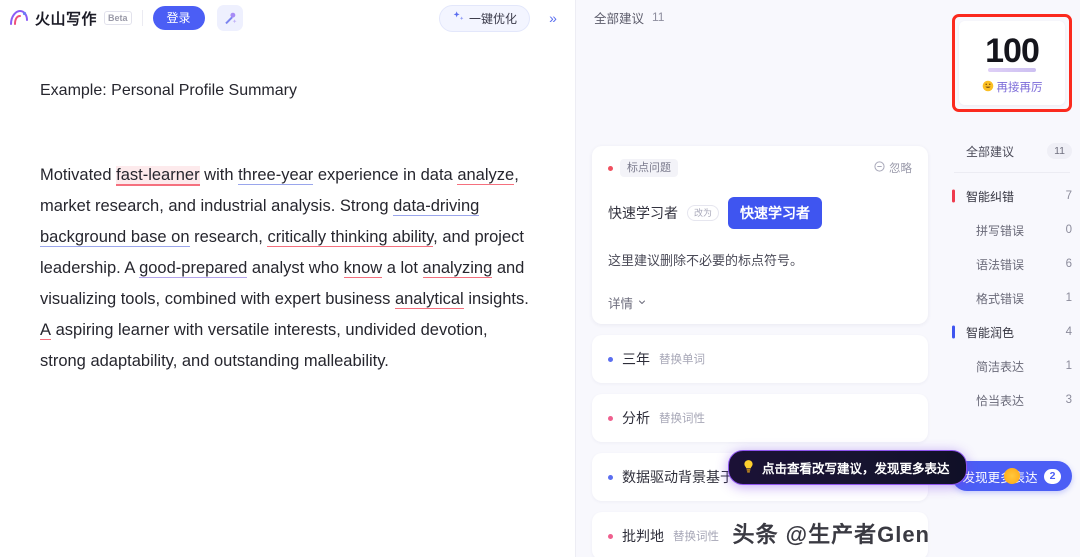  What do you see at coordinates (1052, 476) in the screenshot?
I see `discover-more-badge: 2` at bounding box center [1052, 476].